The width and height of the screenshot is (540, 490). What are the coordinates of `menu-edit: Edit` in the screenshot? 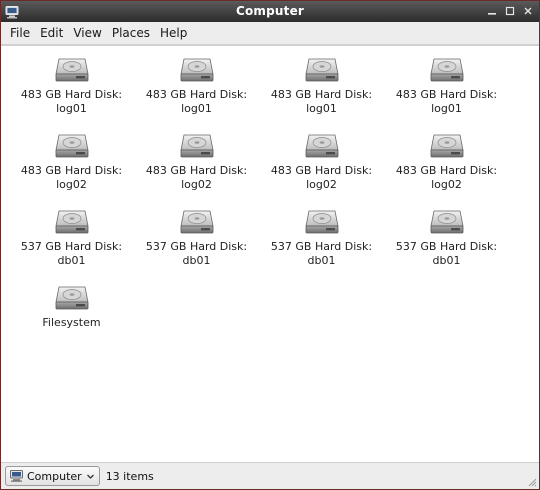 It's located at (51, 33).